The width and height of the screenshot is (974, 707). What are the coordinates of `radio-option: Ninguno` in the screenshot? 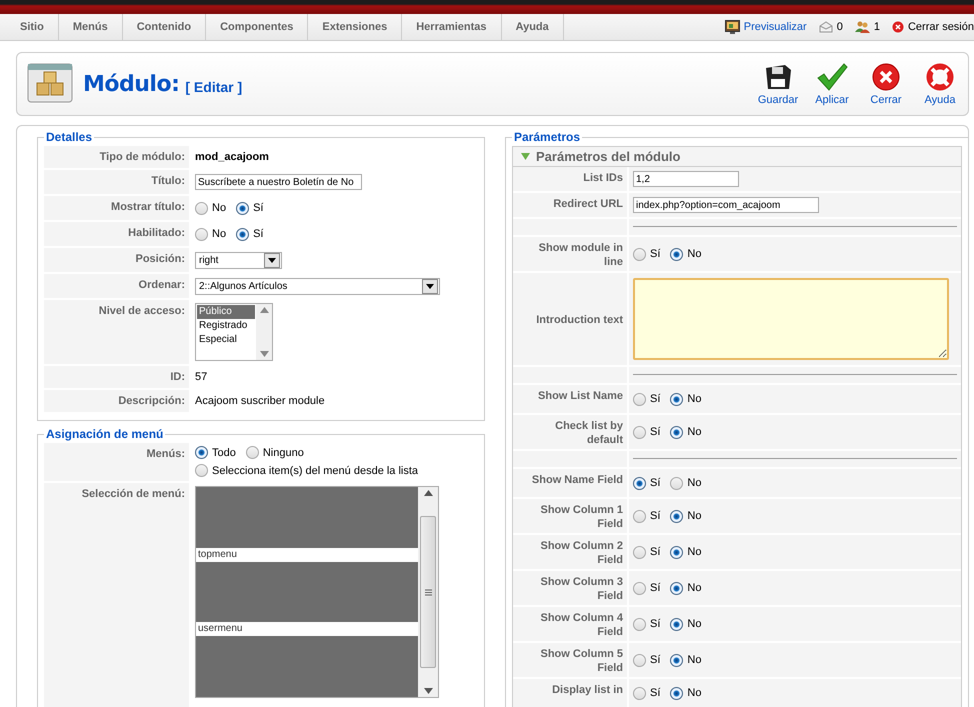 It's located at (275, 452).